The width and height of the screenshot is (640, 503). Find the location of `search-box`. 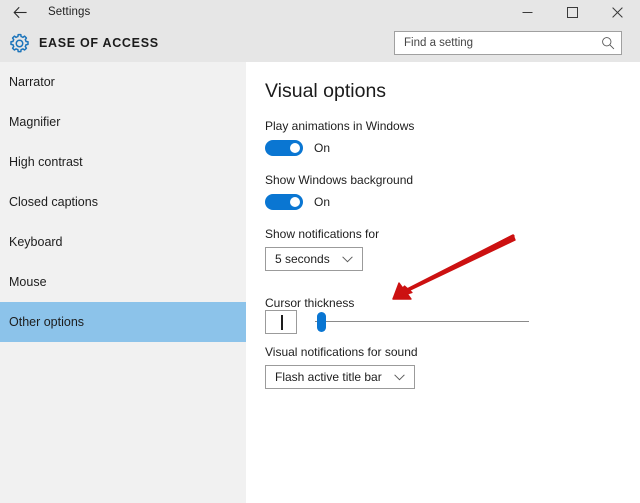

search-box is located at coordinates (508, 43).